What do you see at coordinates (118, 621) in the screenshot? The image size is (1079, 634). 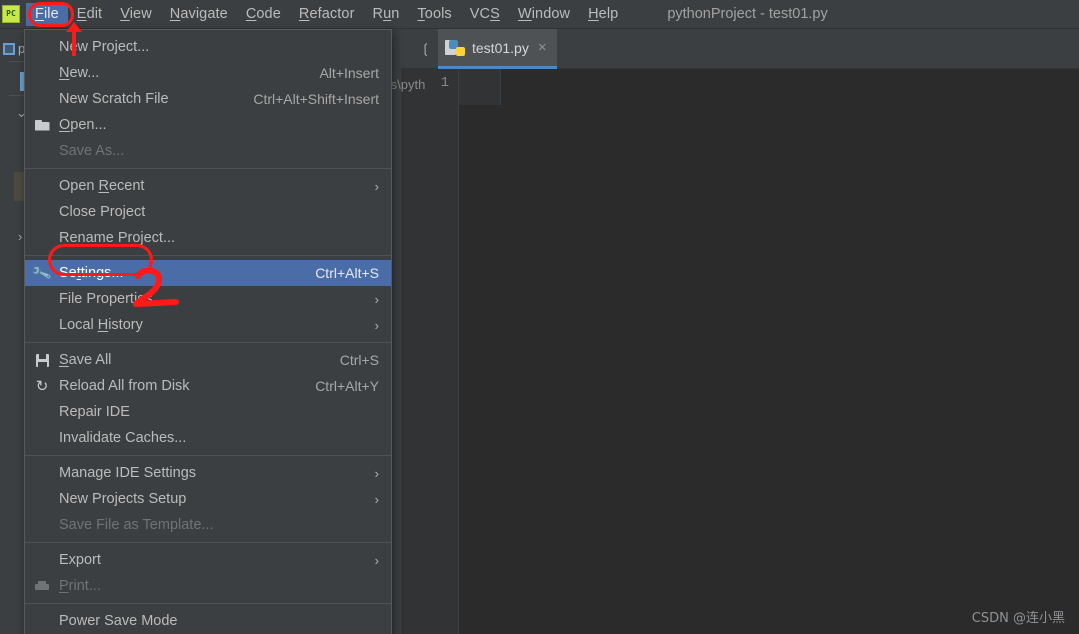 I see `menu-item-label: Power Save Mode` at bounding box center [118, 621].